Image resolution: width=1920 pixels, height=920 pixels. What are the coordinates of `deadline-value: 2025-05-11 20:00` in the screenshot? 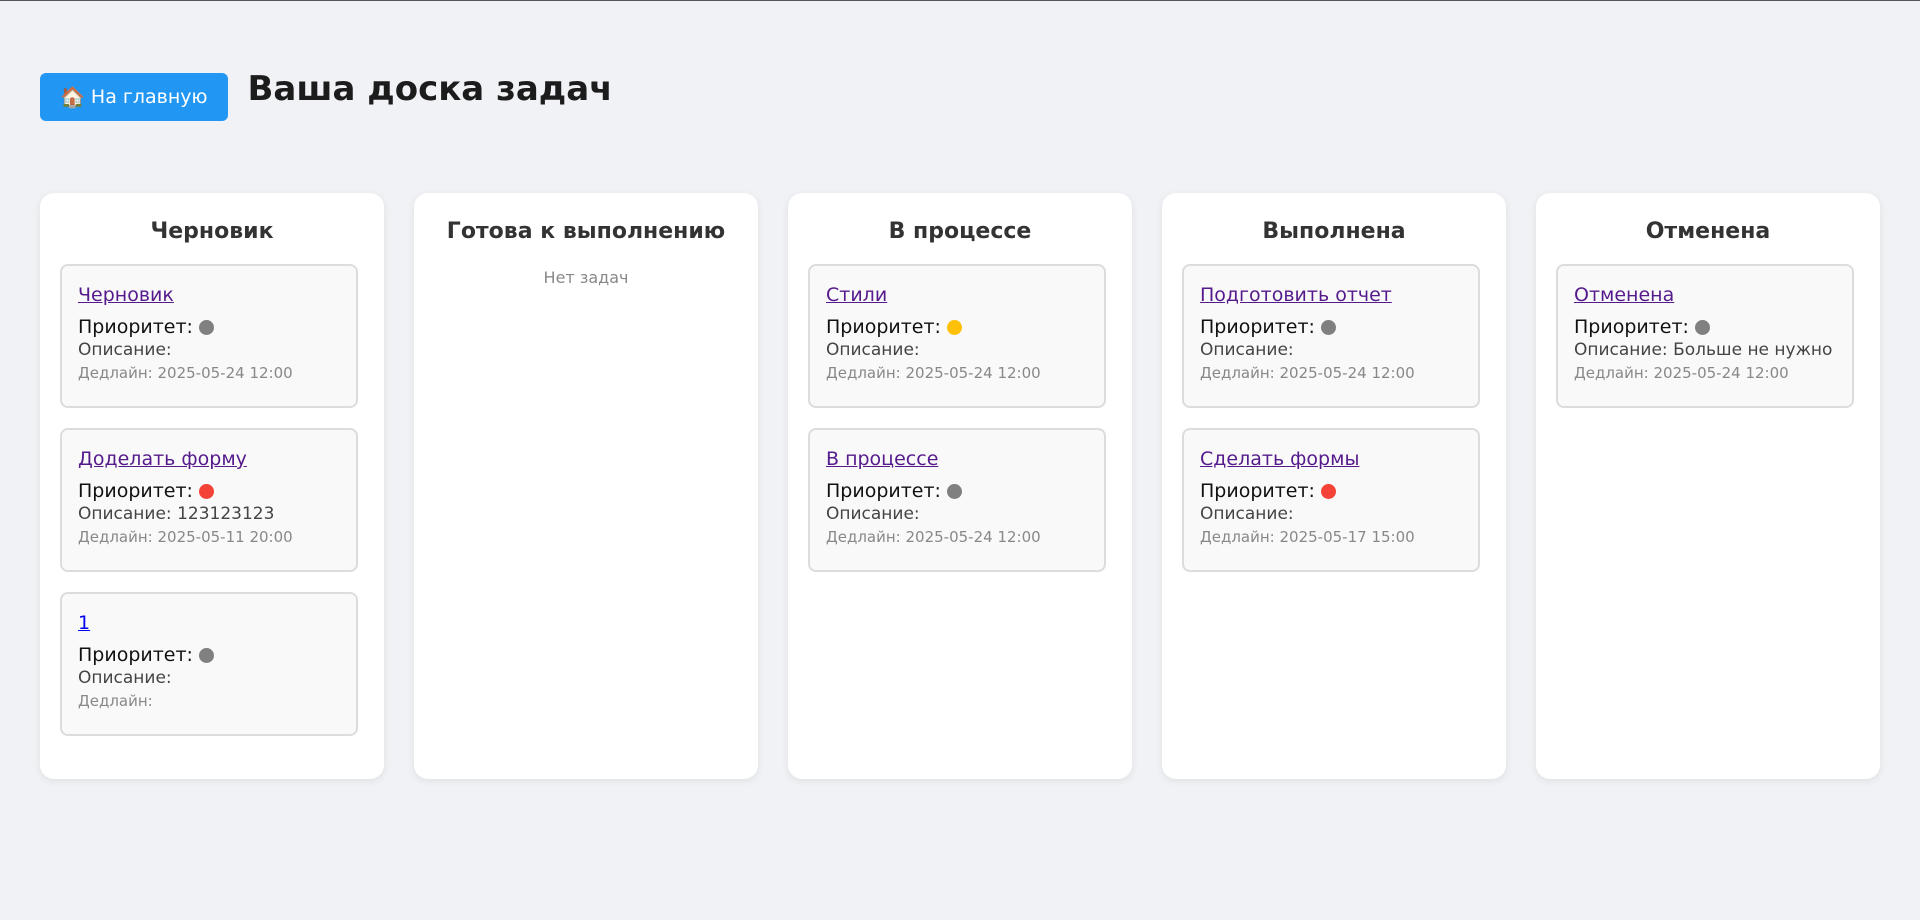 It's located at (225, 537).